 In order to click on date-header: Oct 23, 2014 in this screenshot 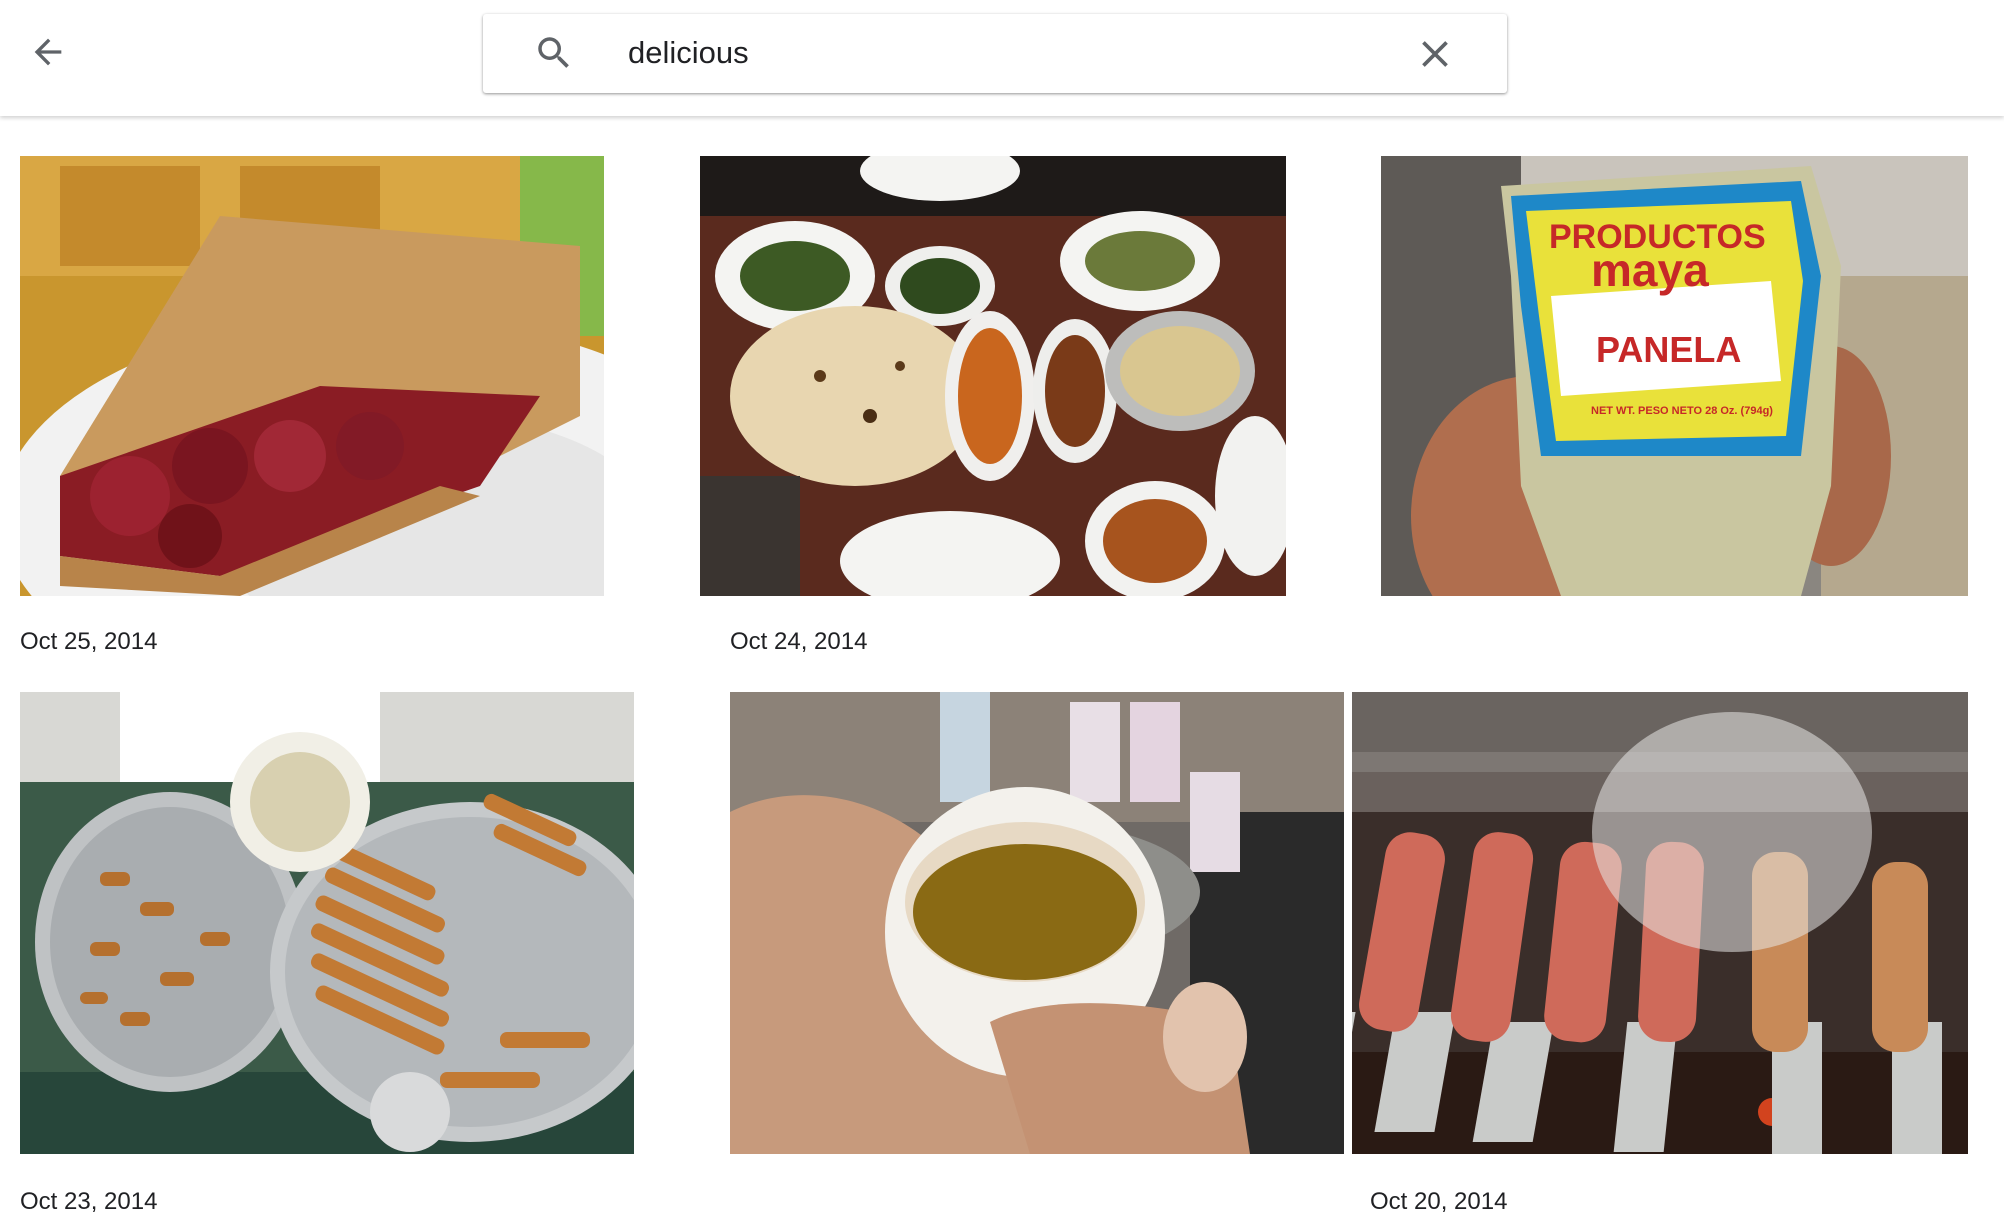, I will do `click(89, 1201)`.